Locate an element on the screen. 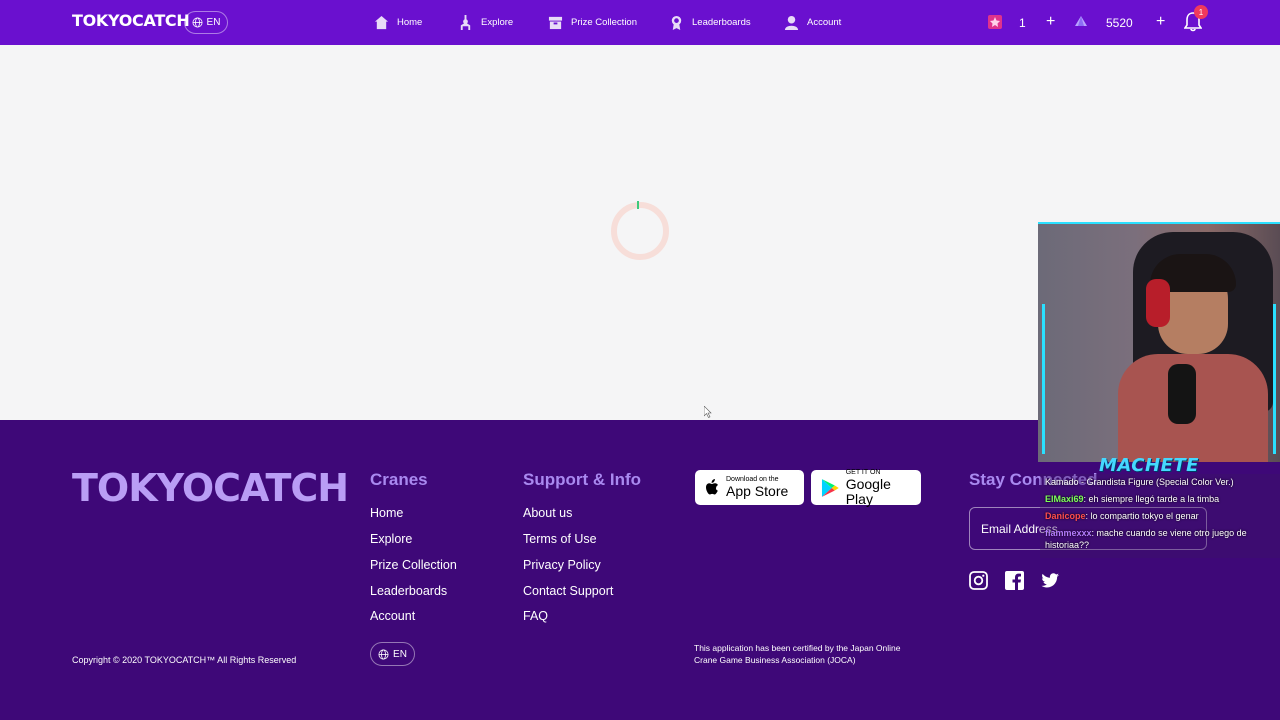 Image resolution: width=1280 pixels, height=720 pixels. apple-icon is located at coordinates (712, 486).